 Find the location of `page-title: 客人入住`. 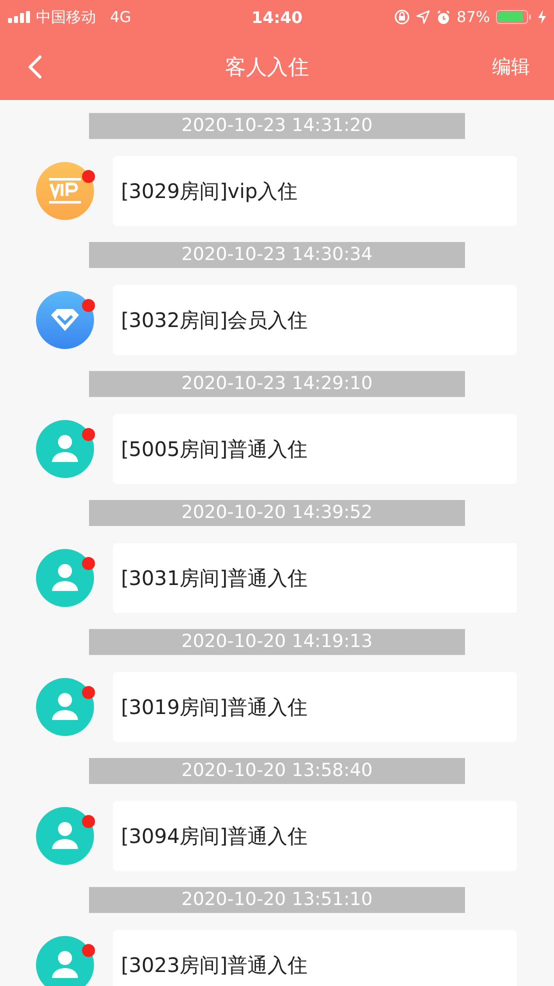

page-title: 客人入住 is located at coordinates (267, 67).